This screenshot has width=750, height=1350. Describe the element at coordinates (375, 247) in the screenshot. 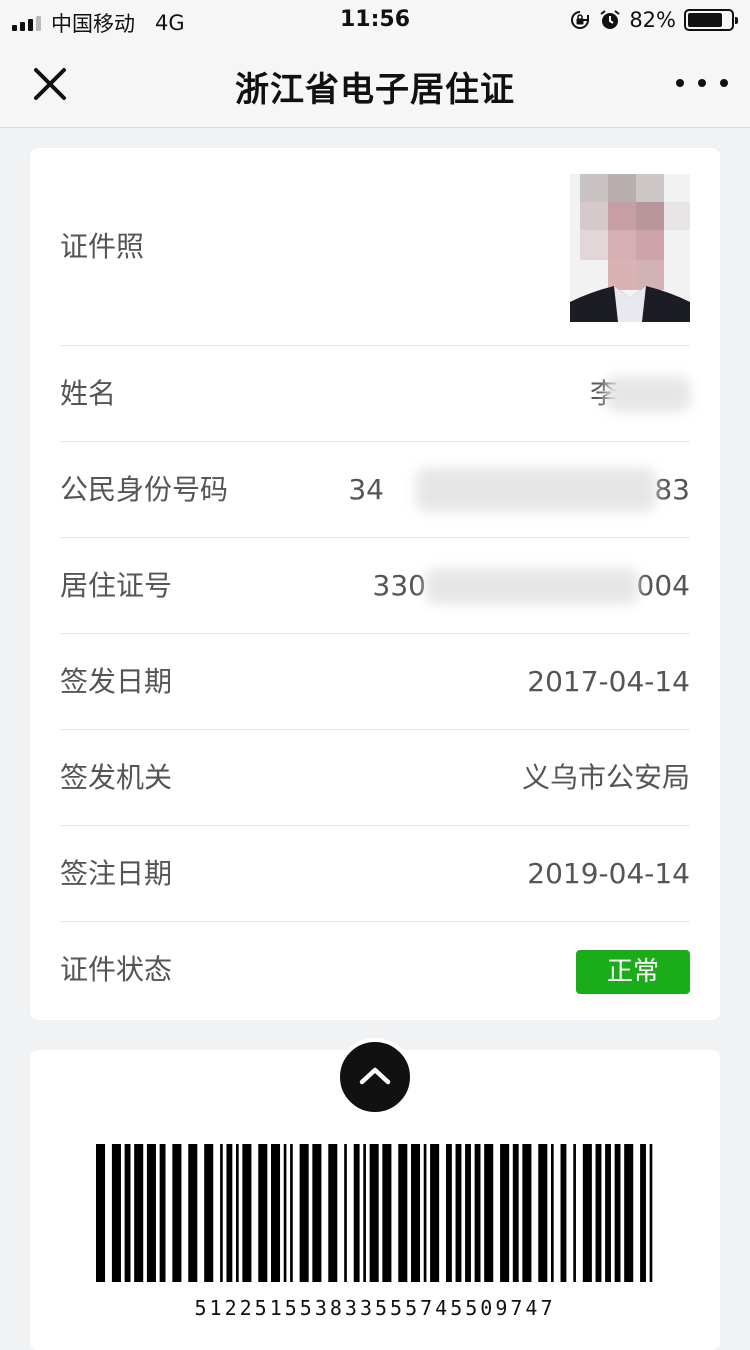

I see `row-photo: 证件照` at that location.